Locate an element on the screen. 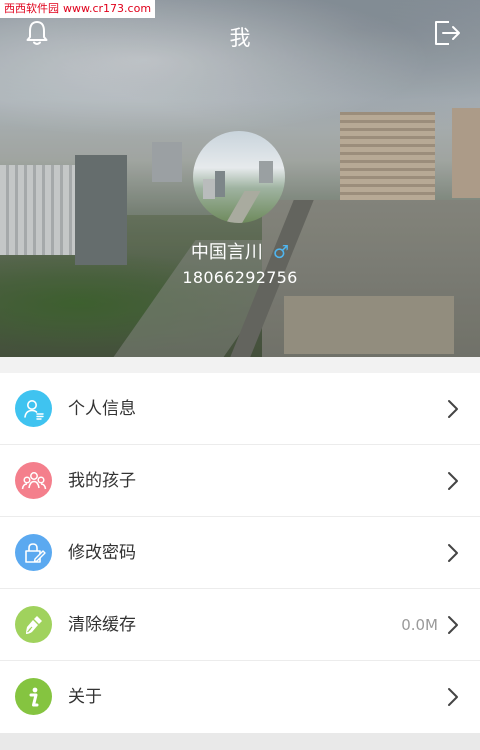  user-name: 中国言川 is located at coordinates (226, 252).